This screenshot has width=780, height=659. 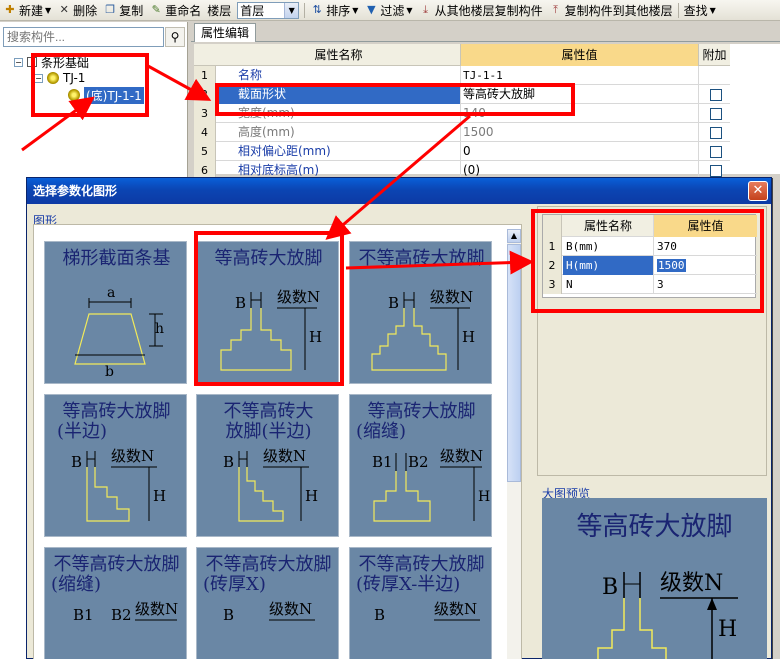 I want to click on shape-tile-unequal-joint: 不等高砖大放脚 (缩缝) B1 B2 级数N, so click(x=115, y=603).